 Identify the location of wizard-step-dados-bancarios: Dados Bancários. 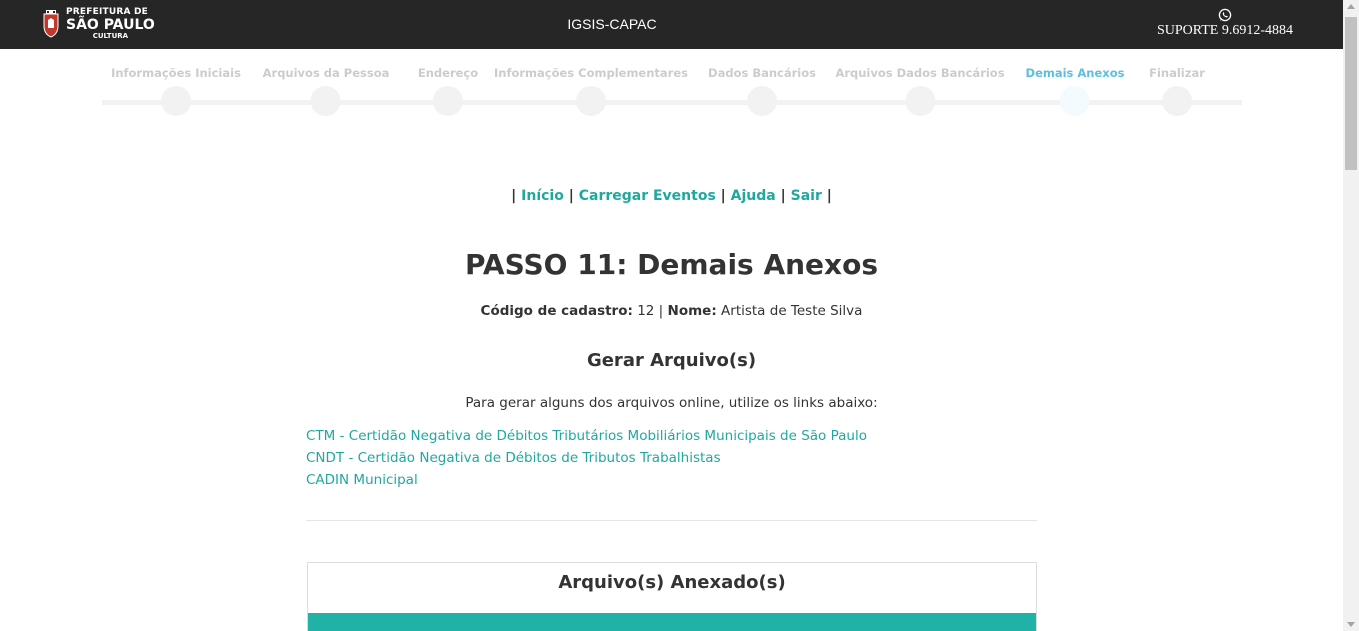
(762, 88).